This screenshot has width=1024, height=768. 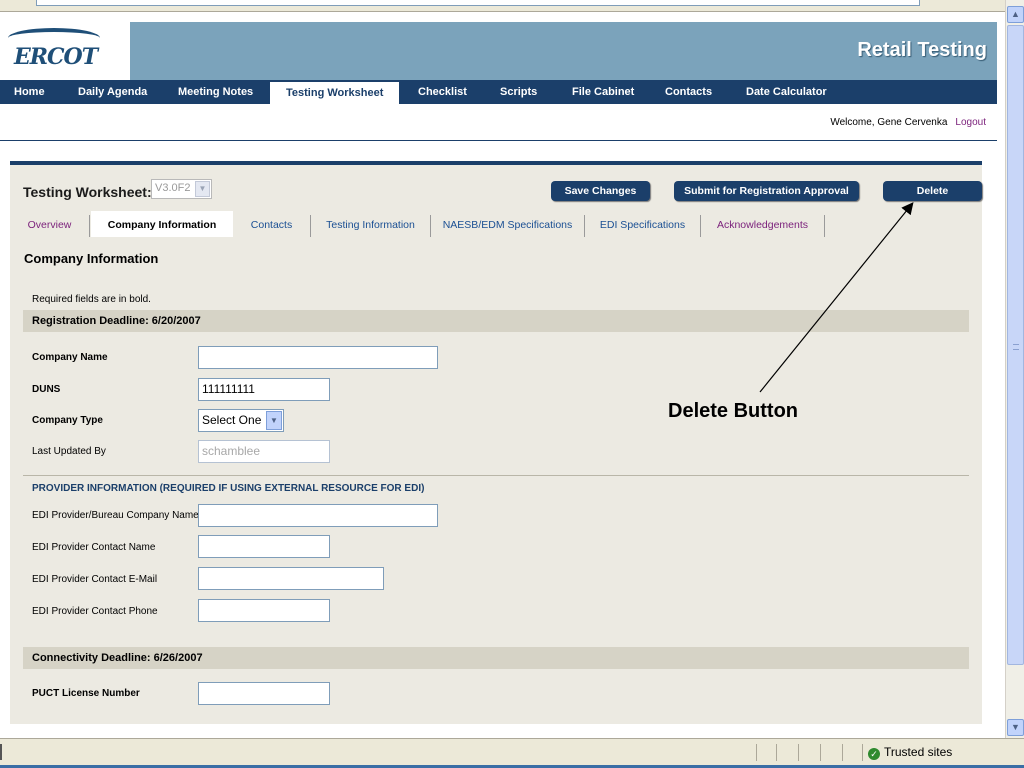 What do you see at coordinates (512, 753) in the screenshot?
I see `status-bar: ✓ Trusted sites` at bounding box center [512, 753].